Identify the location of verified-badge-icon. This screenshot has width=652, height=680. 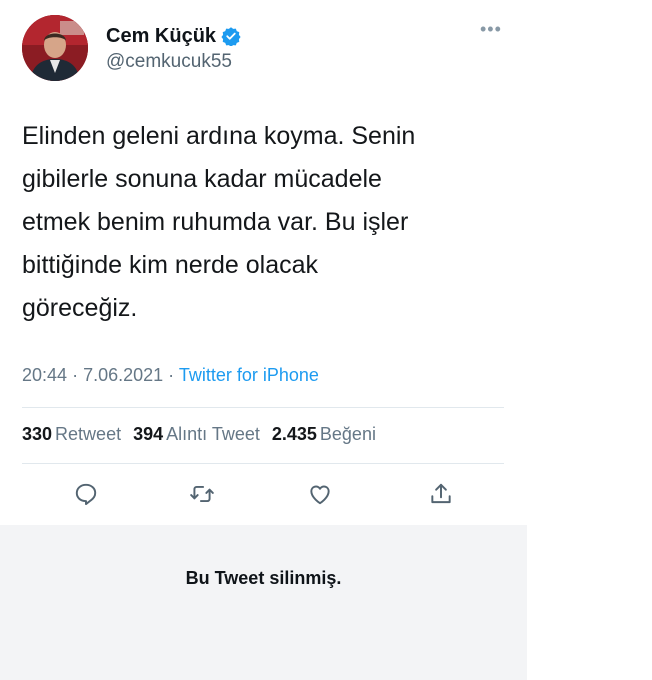
(231, 36).